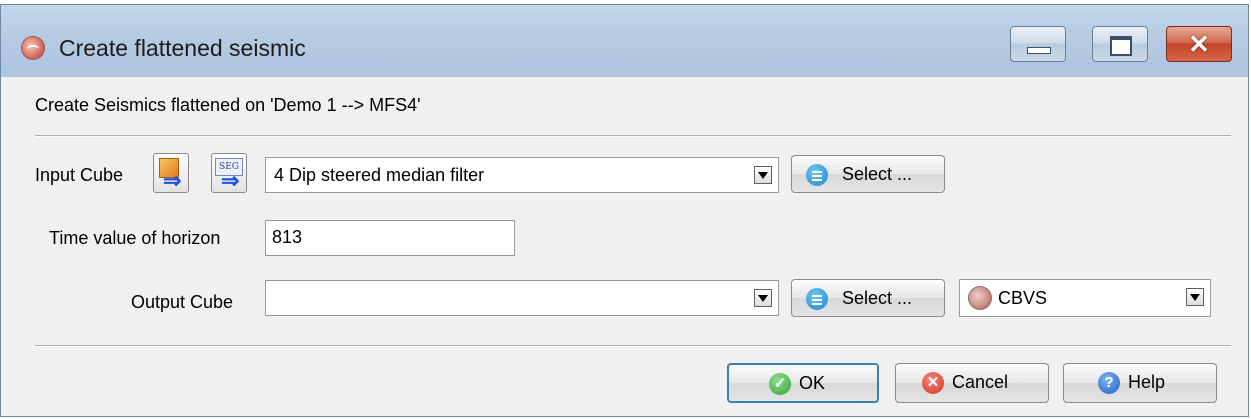 The height and width of the screenshot is (419, 1251). I want to click on time-value-label: Time value of horizon, so click(135, 238).